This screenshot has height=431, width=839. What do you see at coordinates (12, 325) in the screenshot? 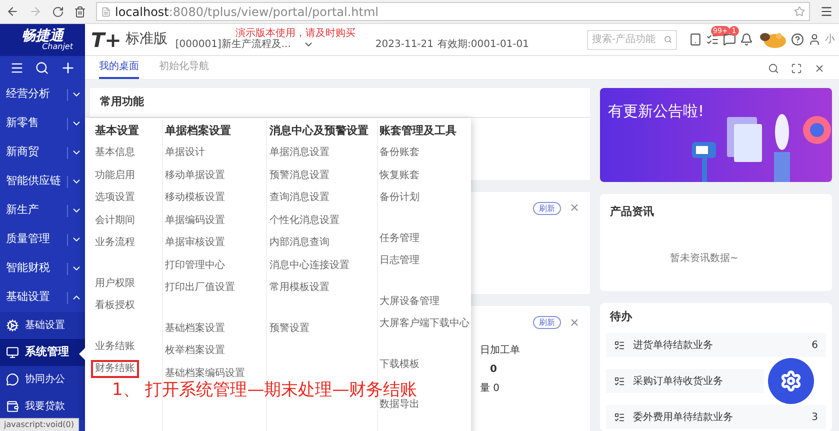
I see `gear-icon` at bounding box center [12, 325].